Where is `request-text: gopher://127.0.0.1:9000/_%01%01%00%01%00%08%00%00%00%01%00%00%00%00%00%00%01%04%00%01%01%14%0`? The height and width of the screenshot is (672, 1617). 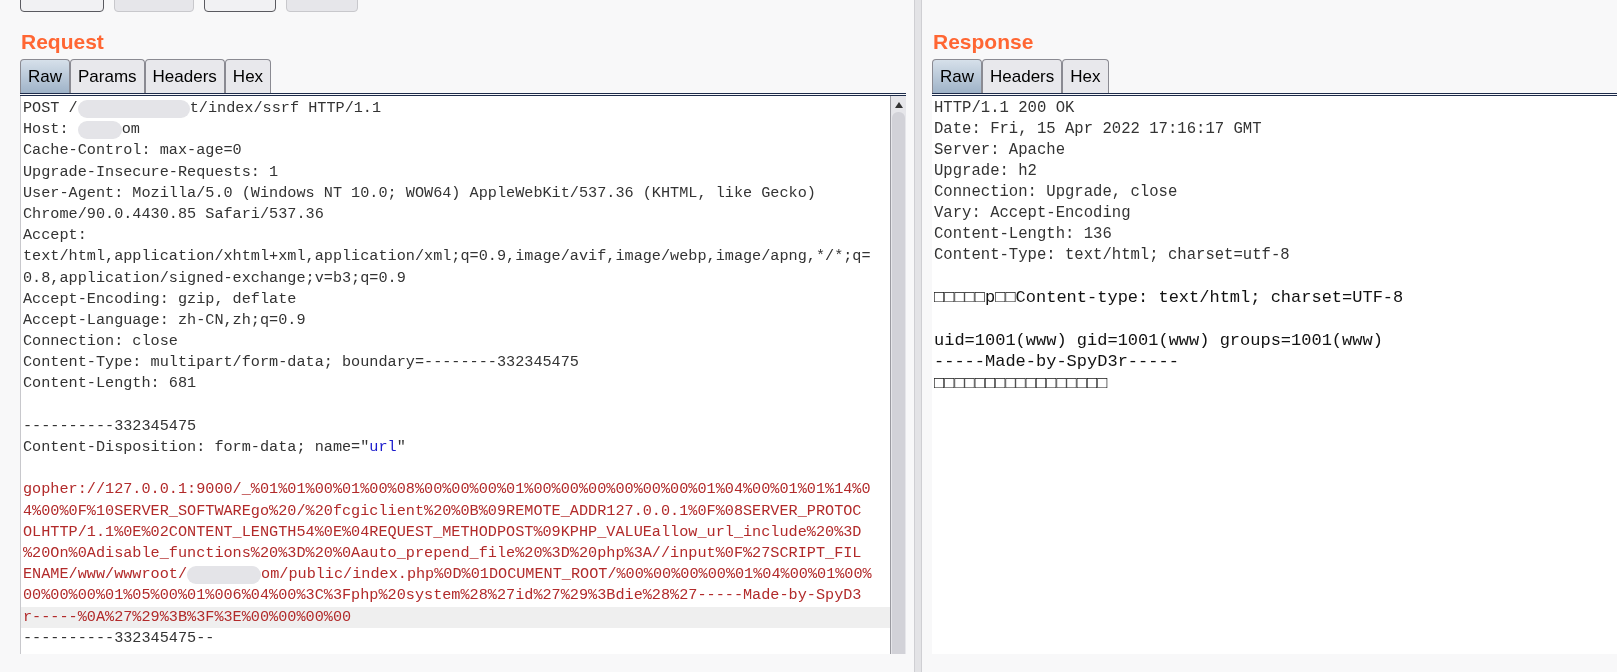
request-text: gopher://127.0.0.1:9000/_%01%01%00%01%00%08%00%00%00%01%00%00%00%00%00%00%01%04%00%01%01%14%0 is located at coordinates (447, 490).